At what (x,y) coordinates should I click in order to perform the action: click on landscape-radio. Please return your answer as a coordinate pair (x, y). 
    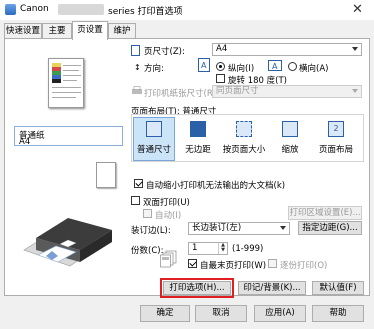
    Looking at the image, I should click on (292, 66).